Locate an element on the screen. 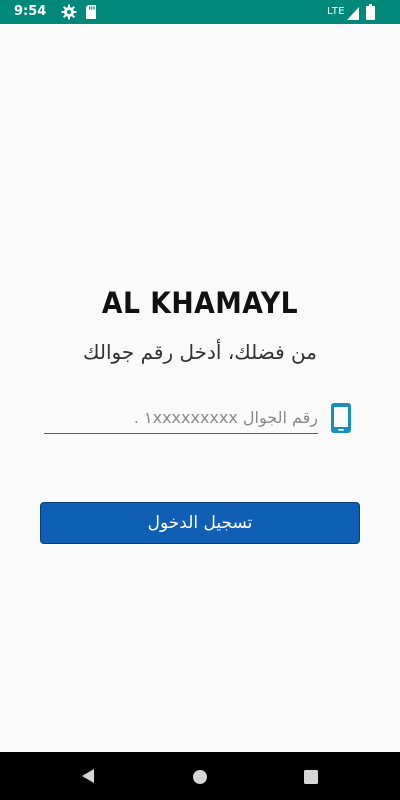 Image resolution: width=400 pixels, height=800 pixels. instruction-text: من فضلك، أدخل رقم جوالك is located at coordinates (200, 352).